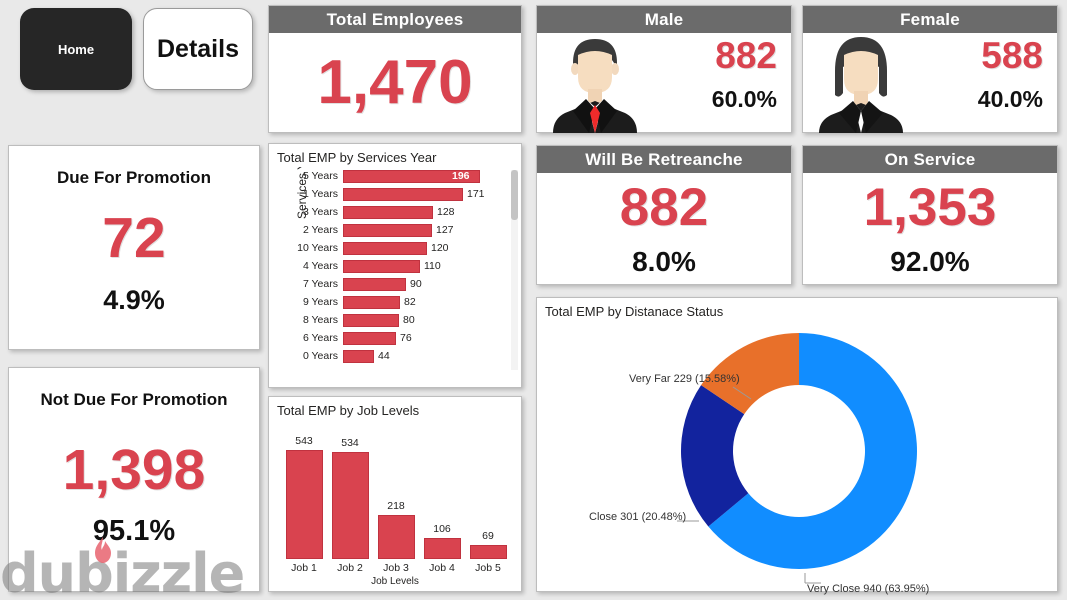  Describe the element at coordinates (395, 19) in the screenshot. I see `kpi-title-total-employees: Total Employees` at that location.